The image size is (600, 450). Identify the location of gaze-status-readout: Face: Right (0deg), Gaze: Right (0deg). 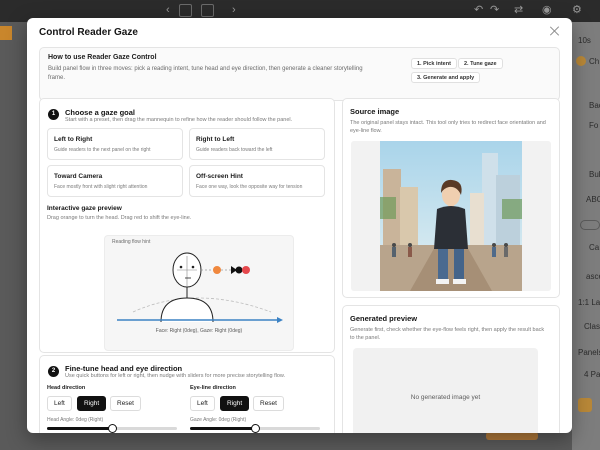
(199, 331).